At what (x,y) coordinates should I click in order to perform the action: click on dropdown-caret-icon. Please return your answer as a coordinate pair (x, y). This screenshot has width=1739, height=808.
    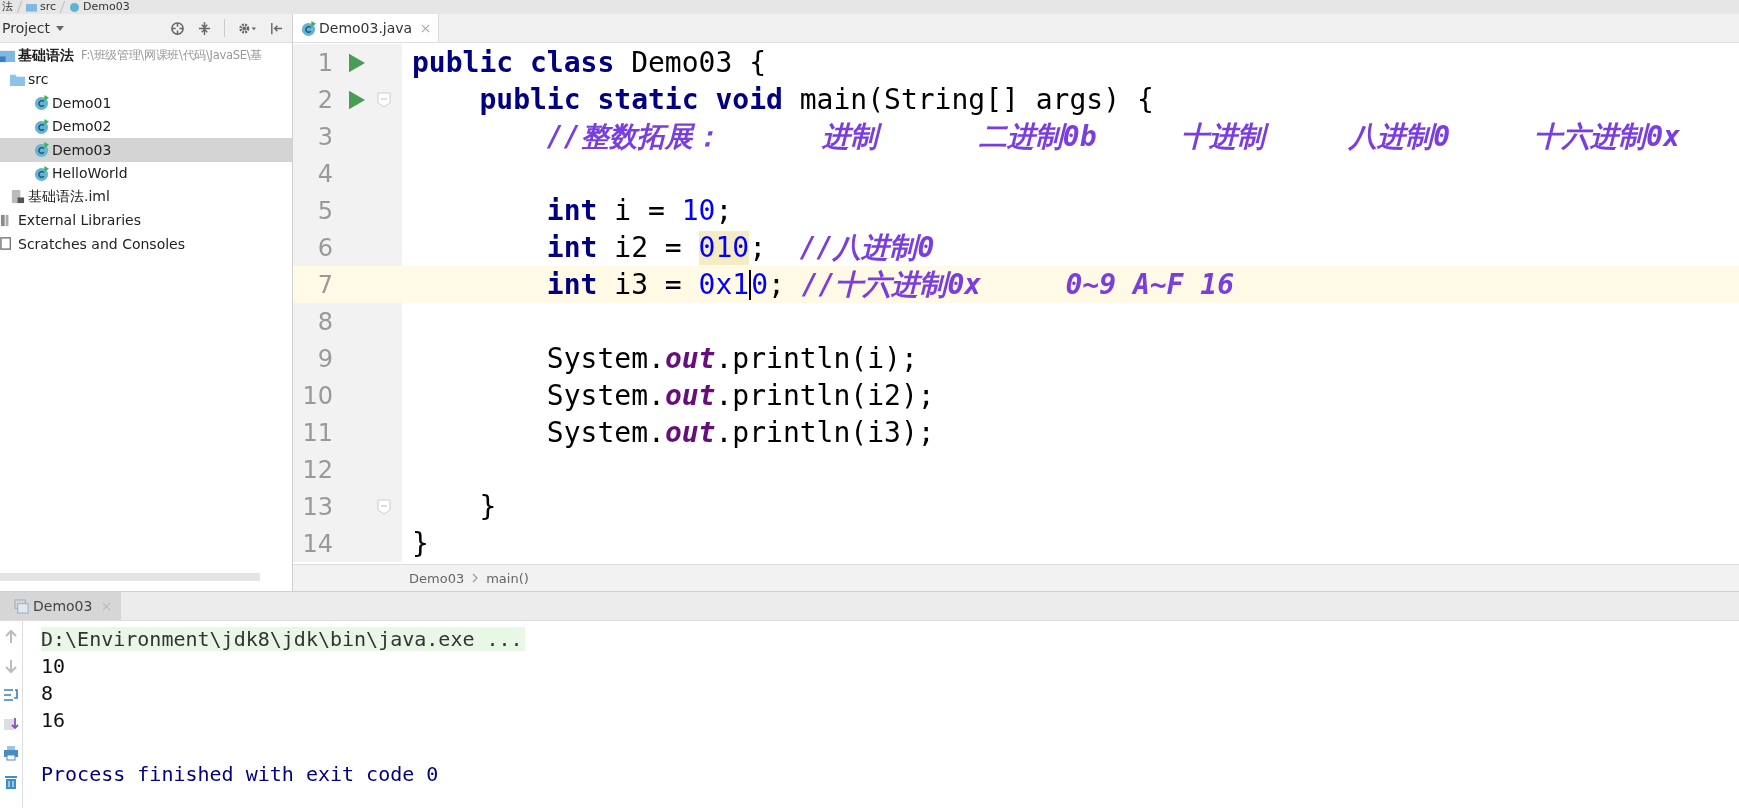
    Looking at the image, I should click on (59, 28).